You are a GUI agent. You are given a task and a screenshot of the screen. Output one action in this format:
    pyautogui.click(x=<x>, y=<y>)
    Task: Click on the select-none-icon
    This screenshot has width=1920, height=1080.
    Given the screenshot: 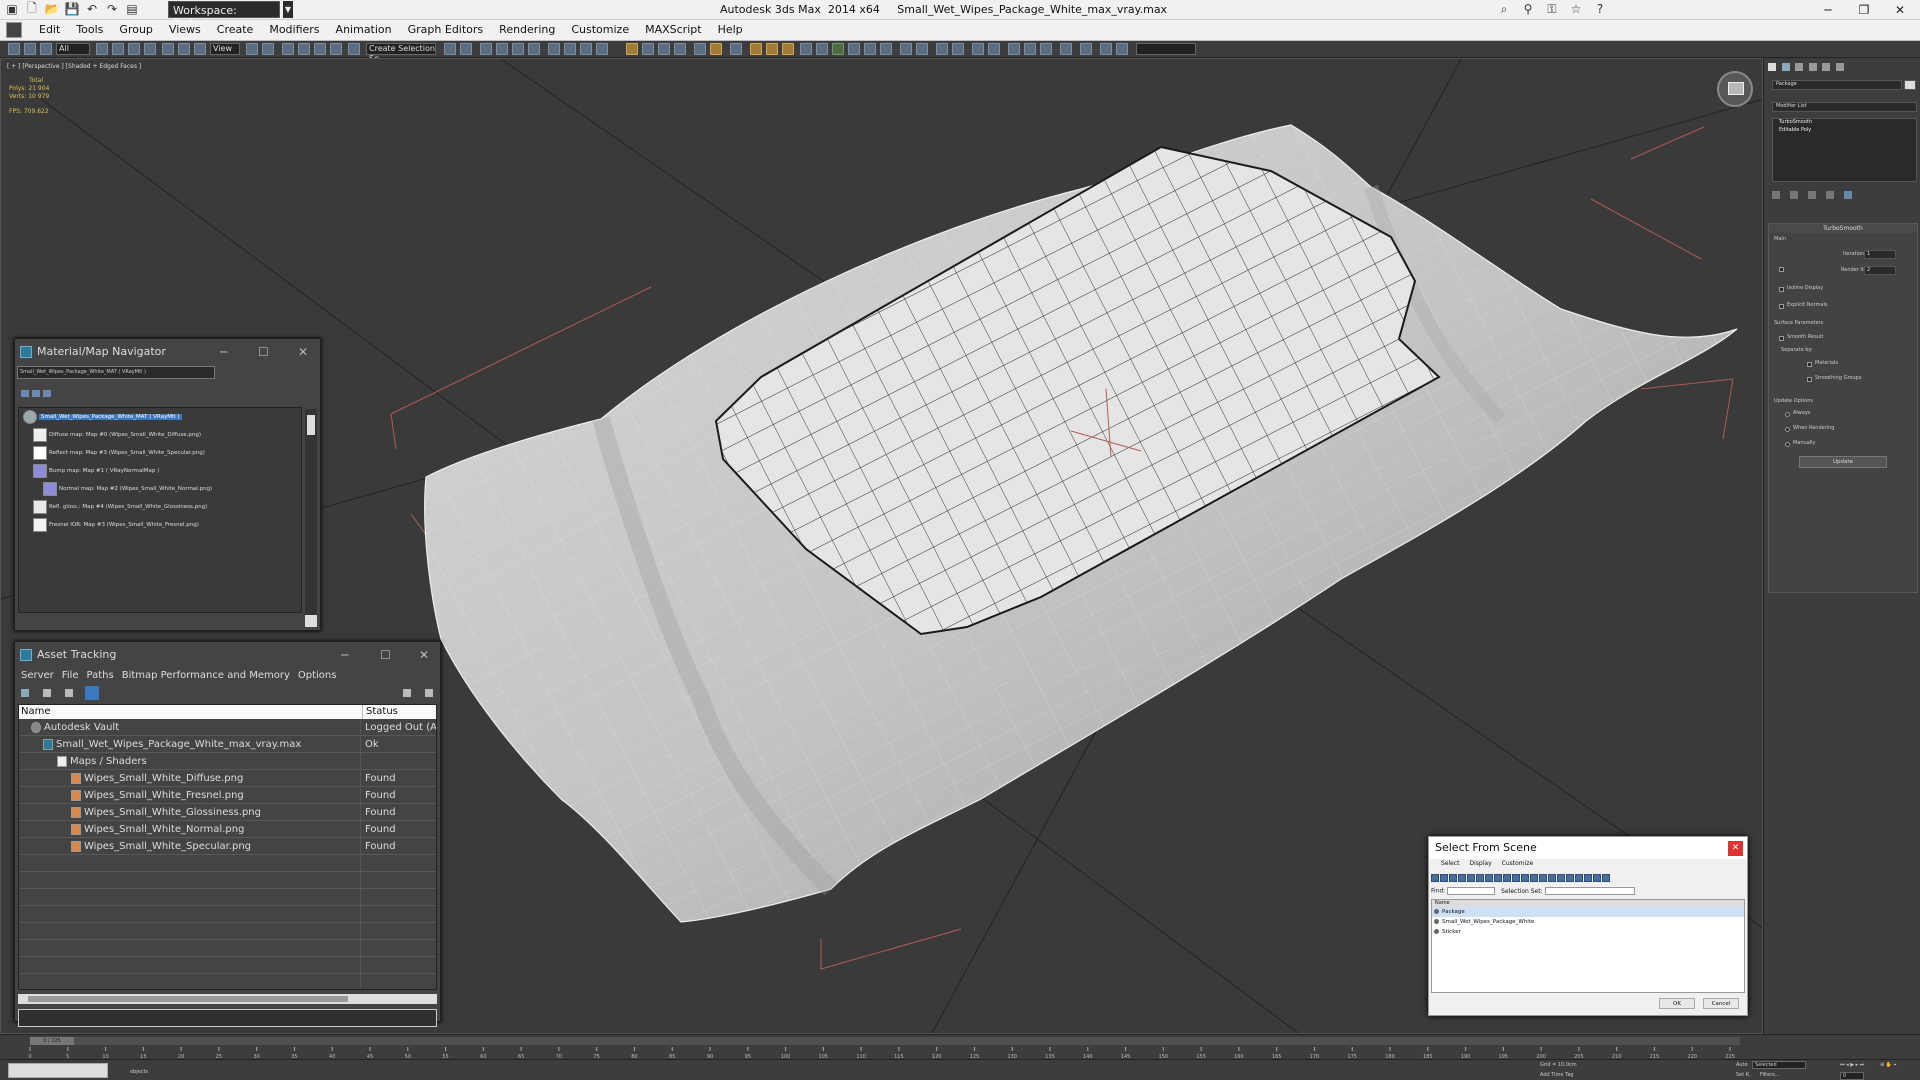 What is the action you would take?
    pyautogui.click(x=1579, y=878)
    